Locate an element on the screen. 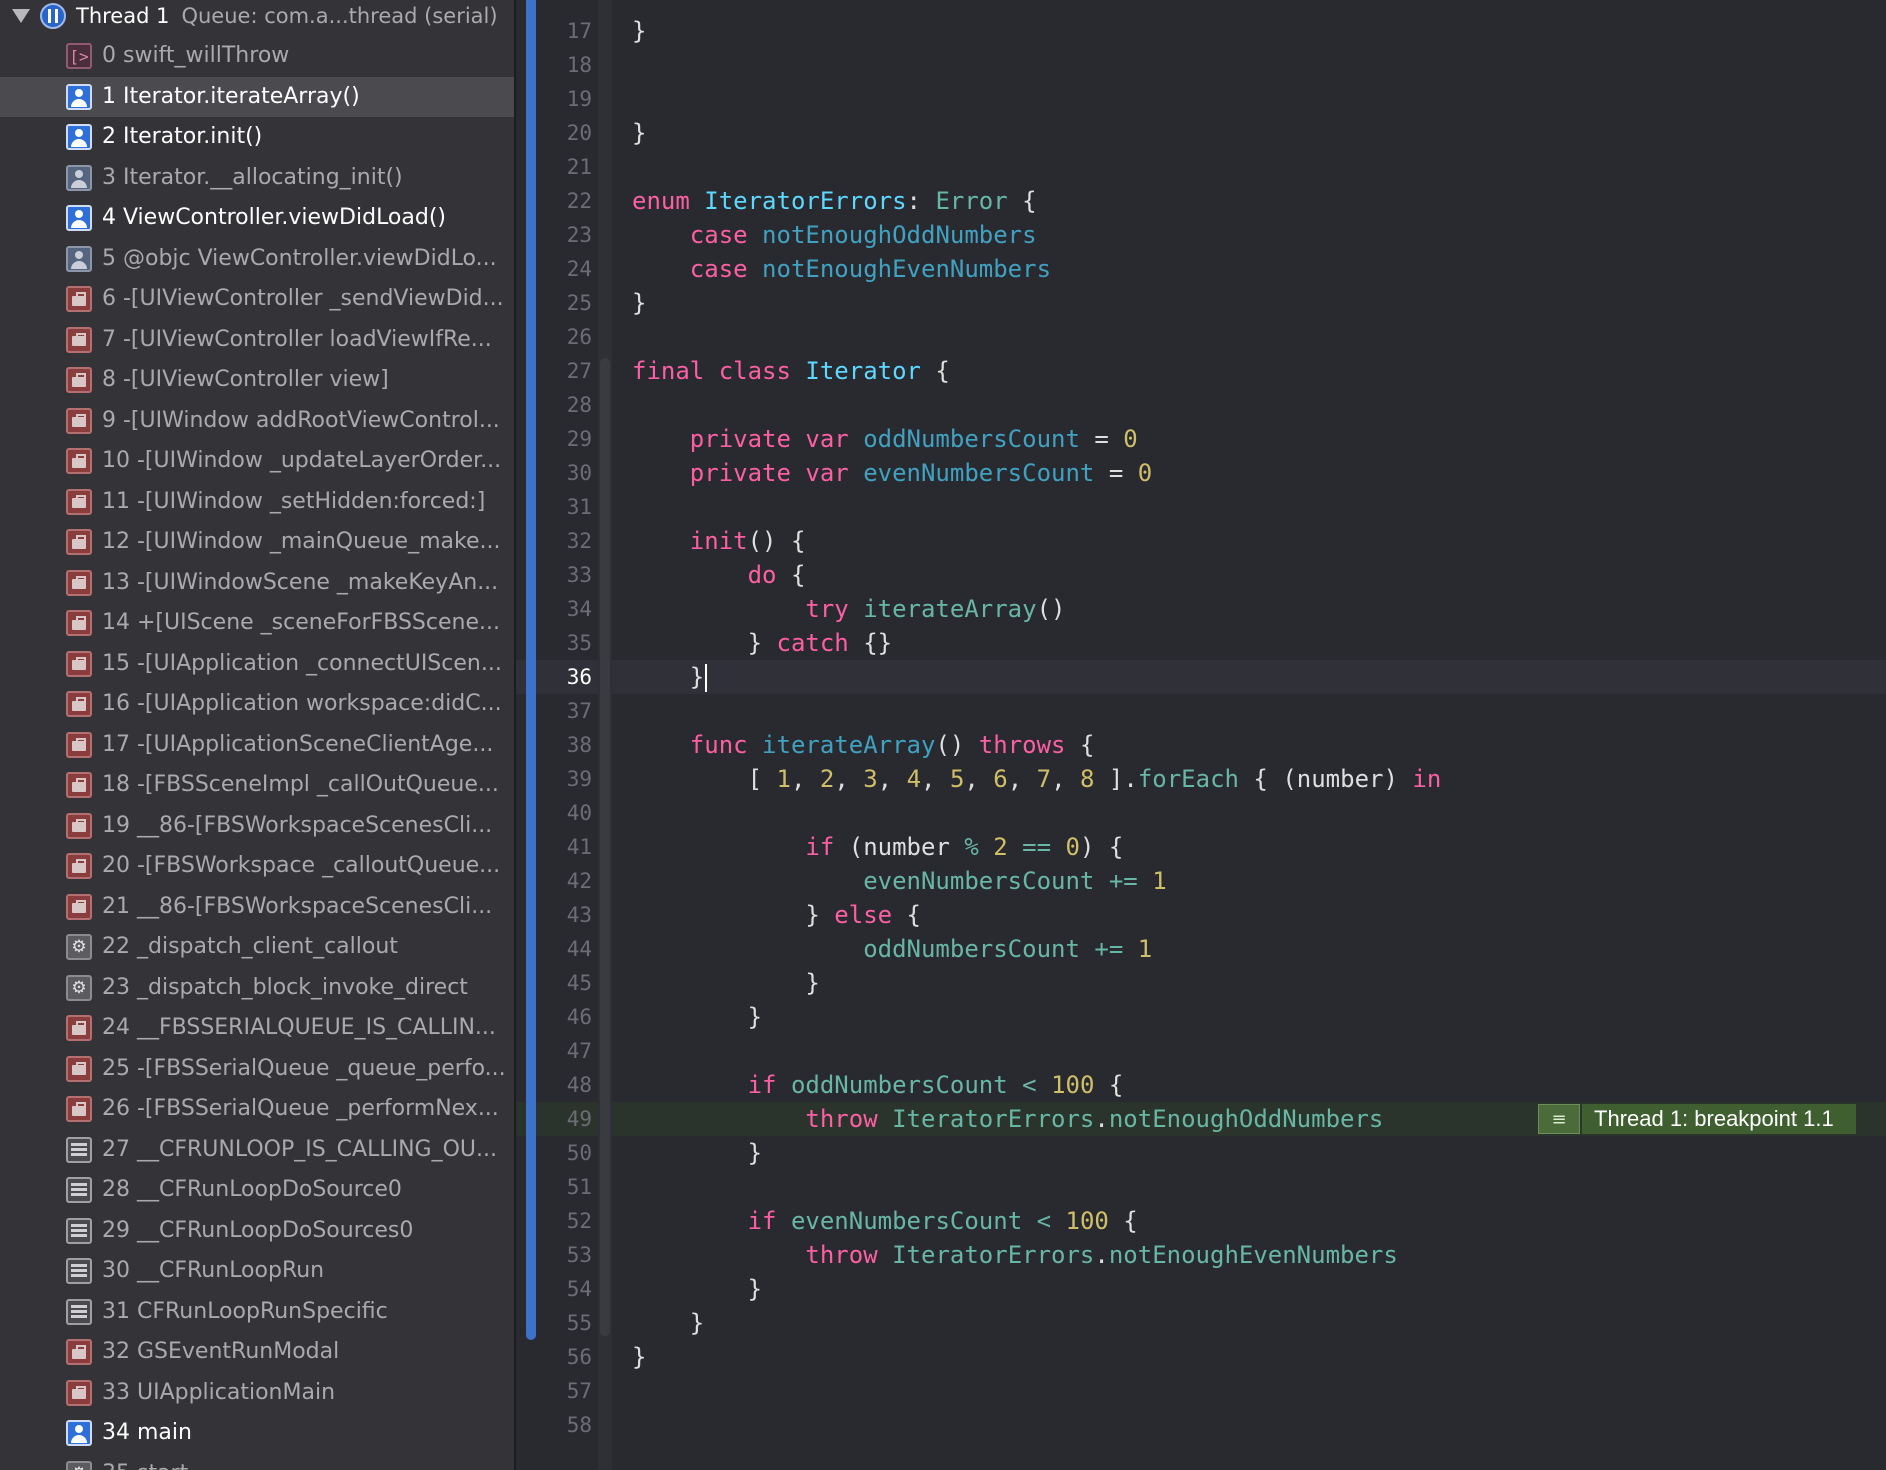  line-number: 38 is located at coordinates (566, 745).